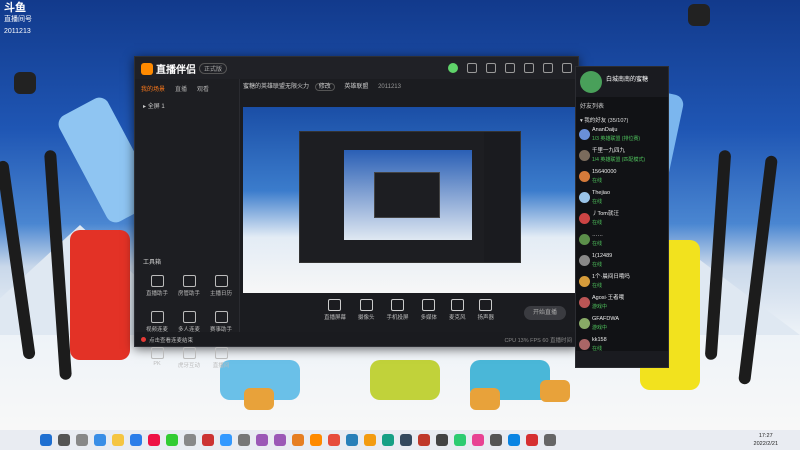  What do you see at coordinates (622, 178) in the screenshot?
I see `friend-item: 15640000 在线` at bounding box center [622, 178].